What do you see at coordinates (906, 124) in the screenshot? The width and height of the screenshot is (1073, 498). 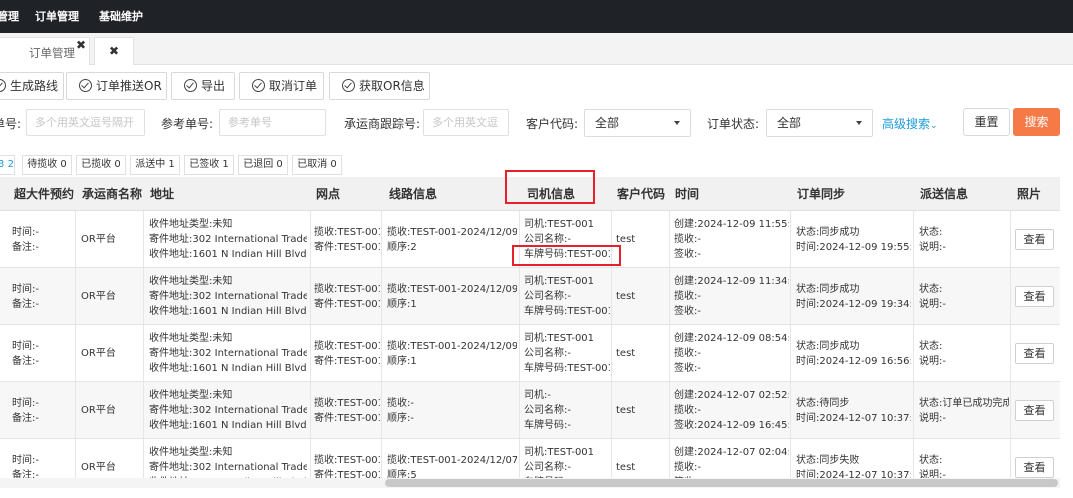 I see `advanced-search-label: 高级搜索` at bounding box center [906, 124].